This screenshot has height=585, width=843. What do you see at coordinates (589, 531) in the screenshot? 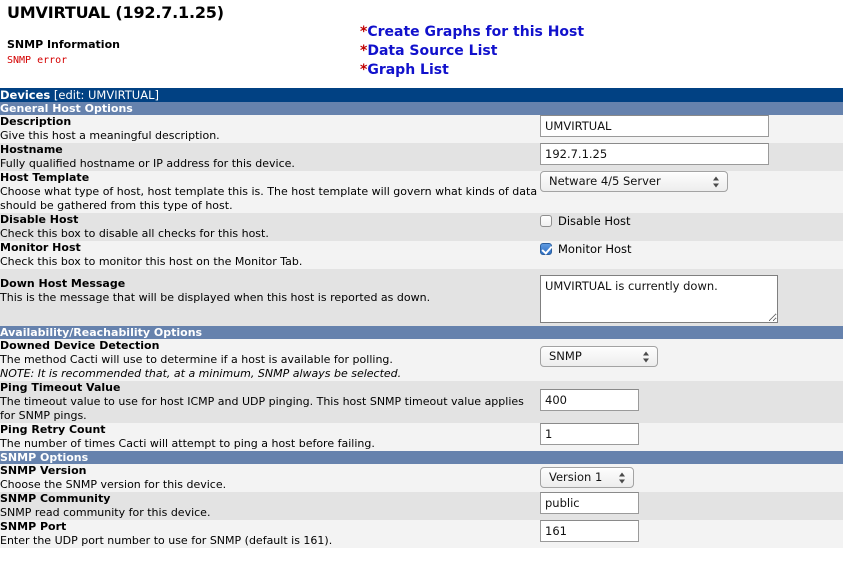
I see `snmp-port-input` at bounding box center [589, 531].